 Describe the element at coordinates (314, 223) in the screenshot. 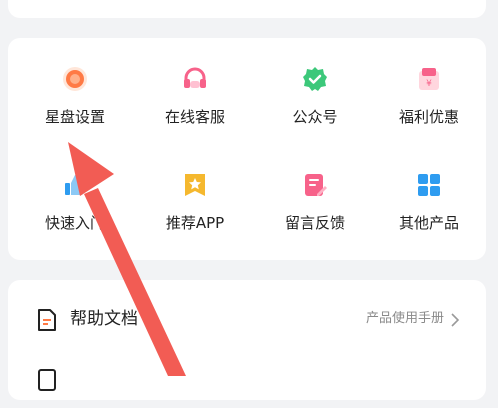

I see `grid-item-label: 留言反馈` at that location.